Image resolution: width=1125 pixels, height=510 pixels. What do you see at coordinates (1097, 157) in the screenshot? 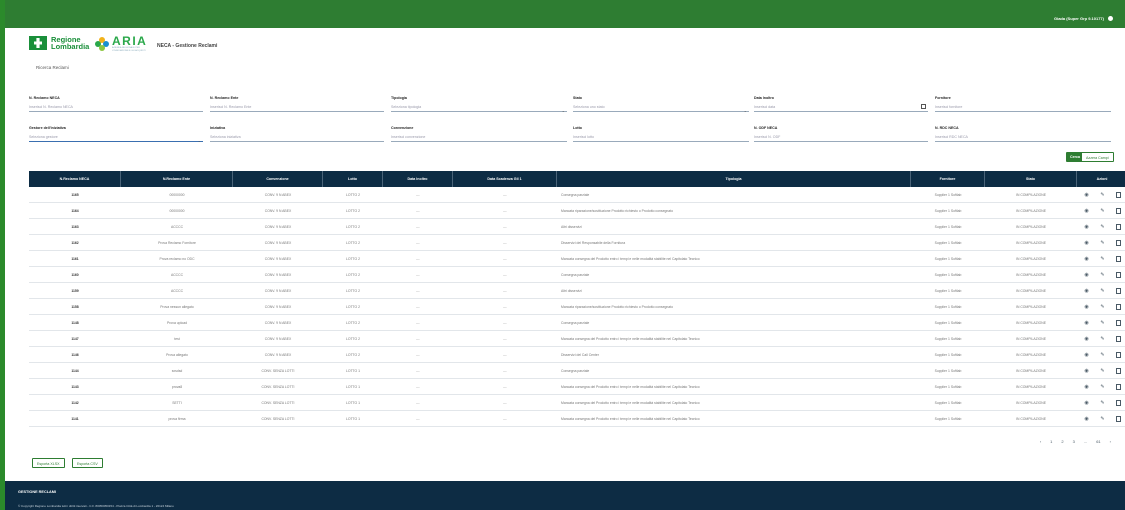
I see `reset-button: Azzera Campi` at bounding box center [1097, 157].